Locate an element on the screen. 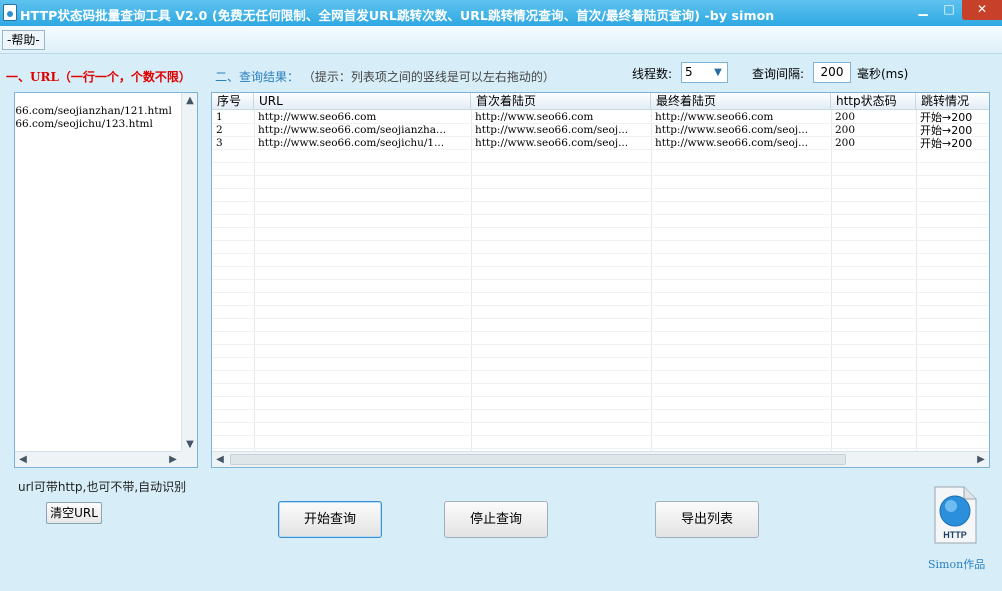  grid-horizontal-scrollbar: ◀ ▶ is located at coordinates (600, 459).